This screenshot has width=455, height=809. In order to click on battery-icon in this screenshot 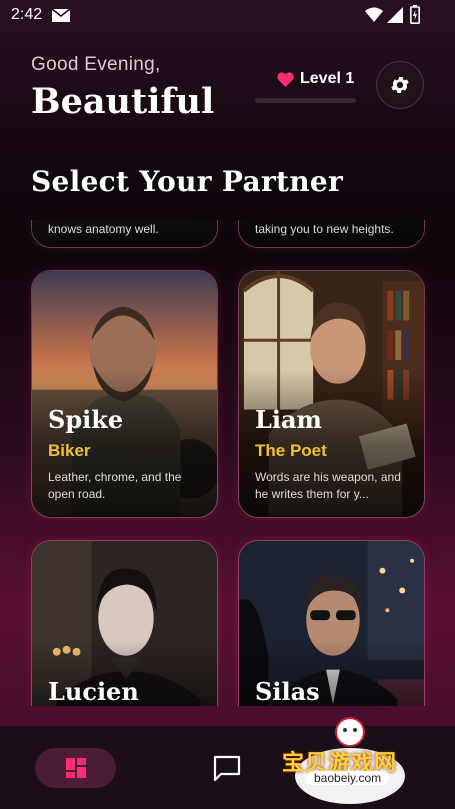, I will do `click(415, 14)`.